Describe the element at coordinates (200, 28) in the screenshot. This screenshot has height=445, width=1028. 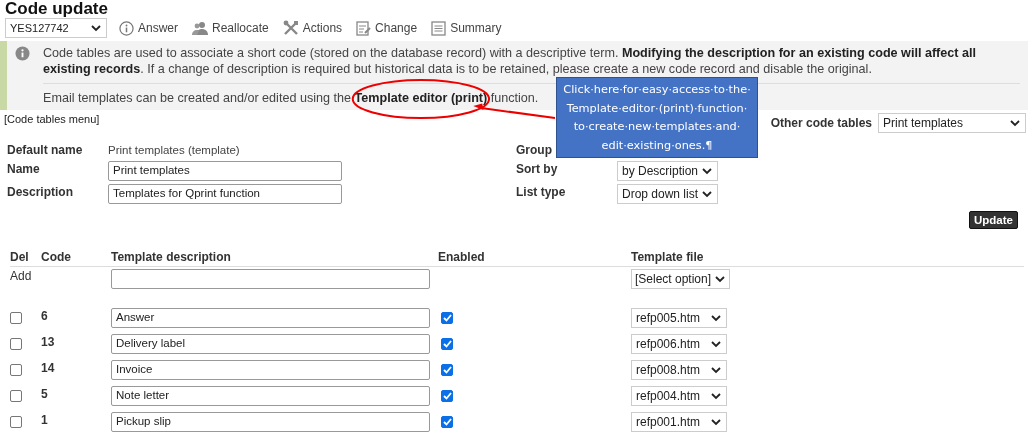
I see `people-icon` at that location.